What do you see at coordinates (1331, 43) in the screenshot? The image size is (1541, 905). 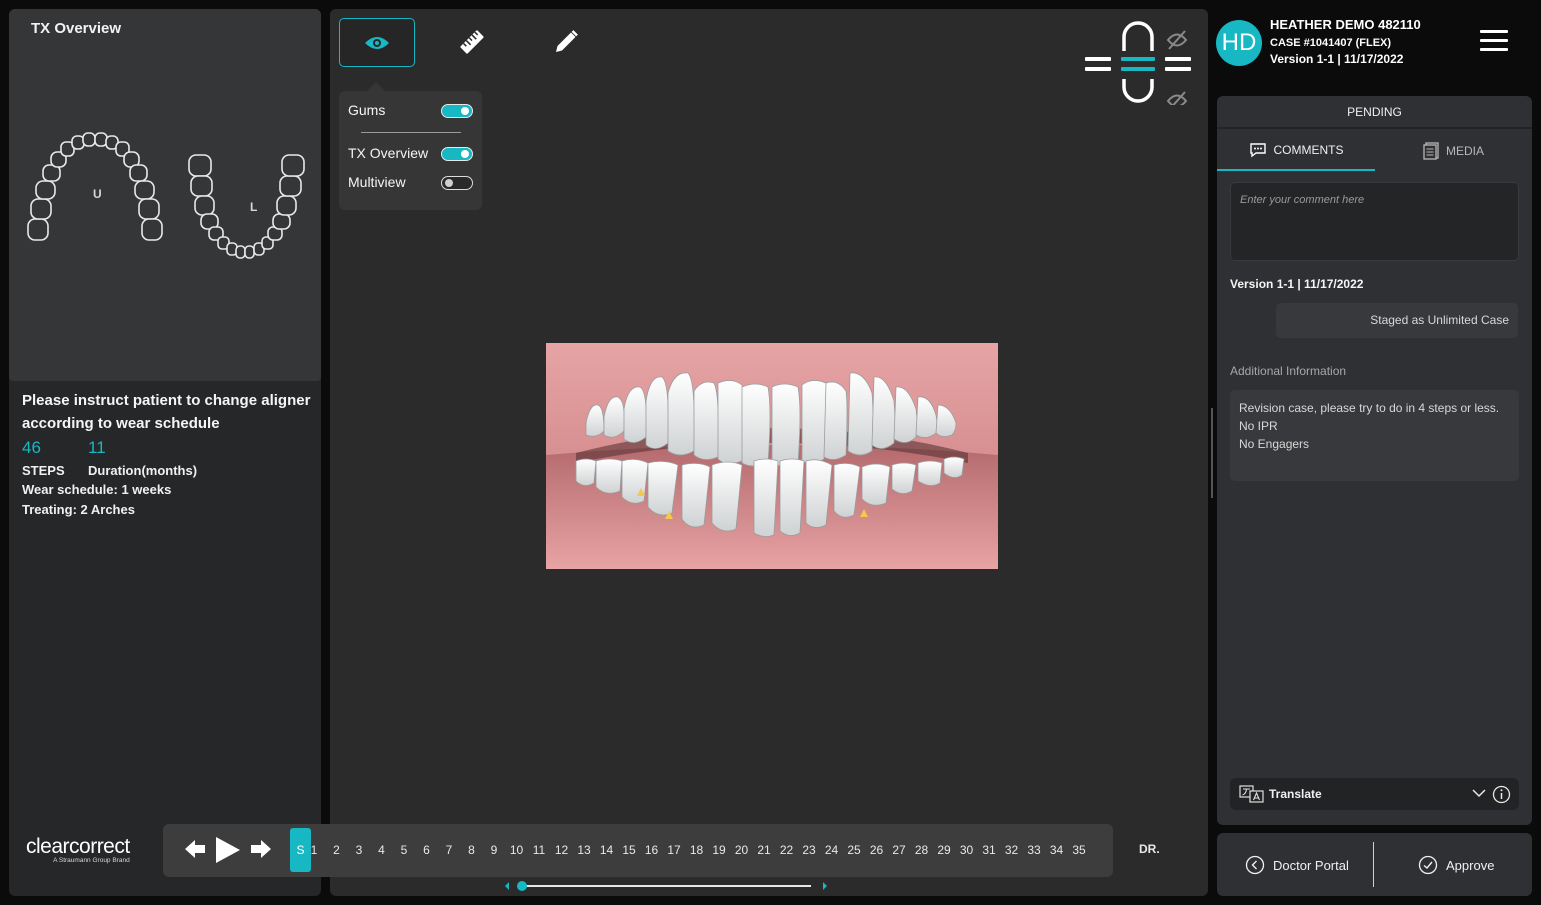 I see `case-number: CASE #1041407 (FLEX)` at bounding box center [1331, 43].